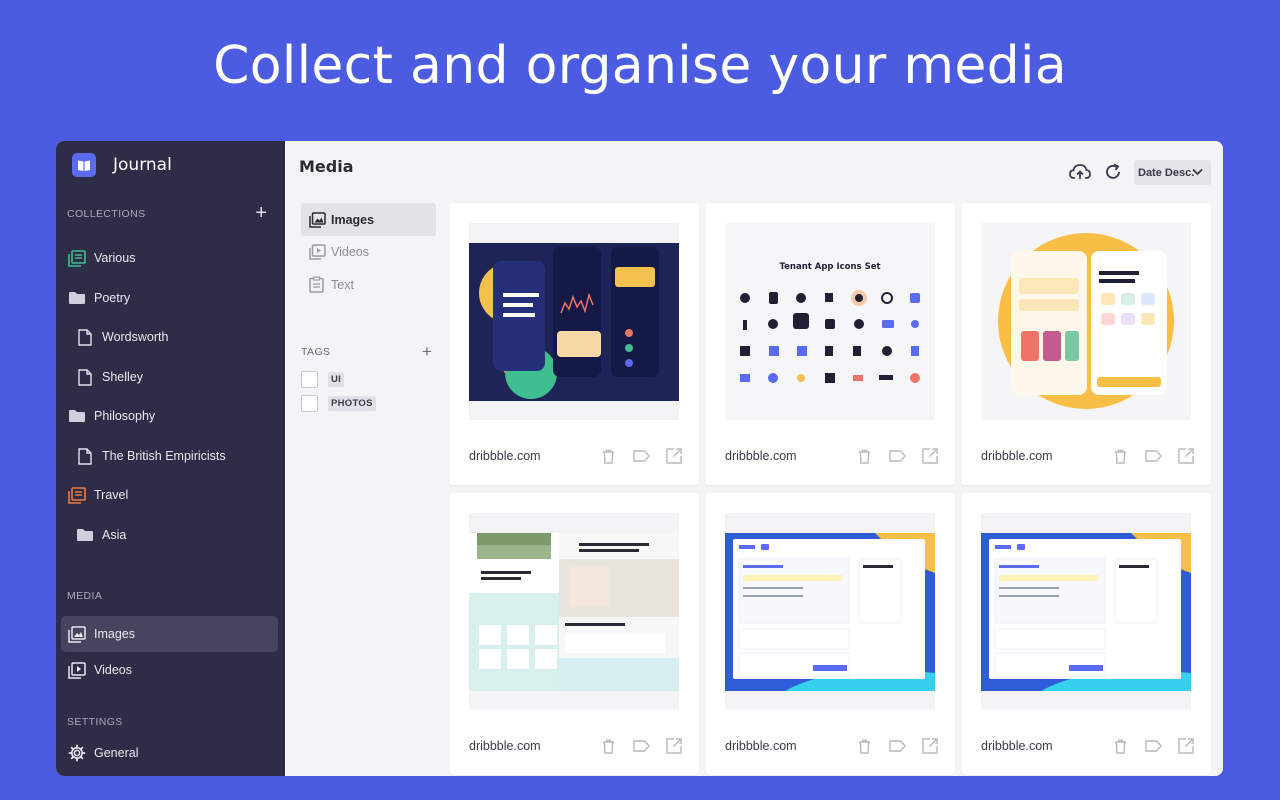 The image size is (1280, 800). Describe the element at coordinates (112, 298) in the screenshot. I see `sidebar-item-label: Poetry` at that location.